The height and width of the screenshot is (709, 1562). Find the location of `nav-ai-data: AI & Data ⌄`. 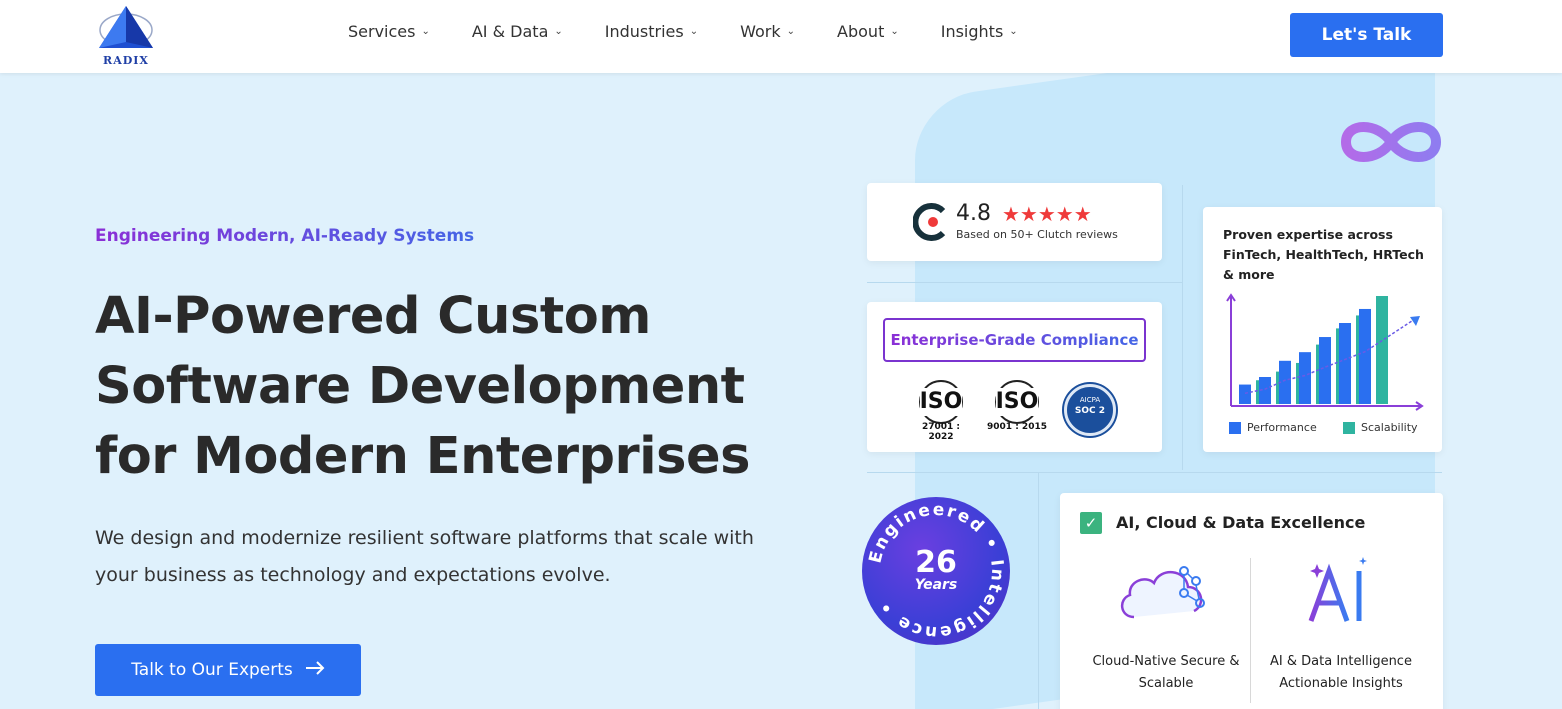

nav-ai-data: AI & Data ⌄ is located at coordinates (517, 31).